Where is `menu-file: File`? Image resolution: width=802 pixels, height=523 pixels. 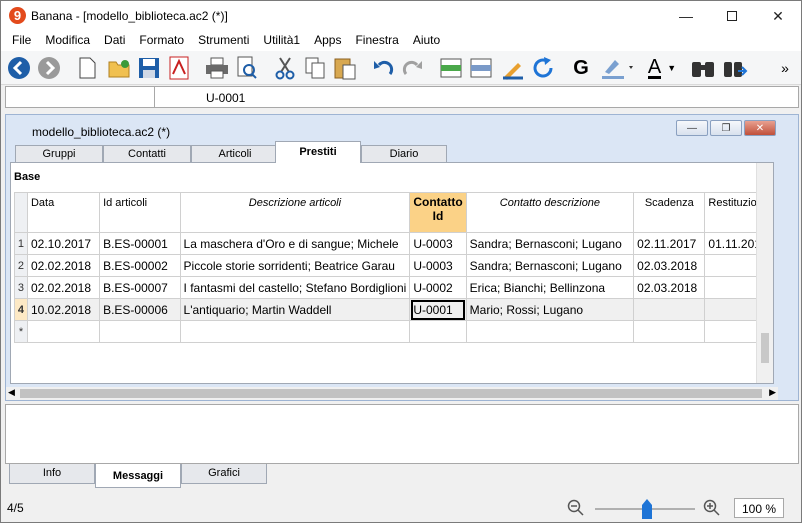 menu-file: File is located at coordinates (21, 41).